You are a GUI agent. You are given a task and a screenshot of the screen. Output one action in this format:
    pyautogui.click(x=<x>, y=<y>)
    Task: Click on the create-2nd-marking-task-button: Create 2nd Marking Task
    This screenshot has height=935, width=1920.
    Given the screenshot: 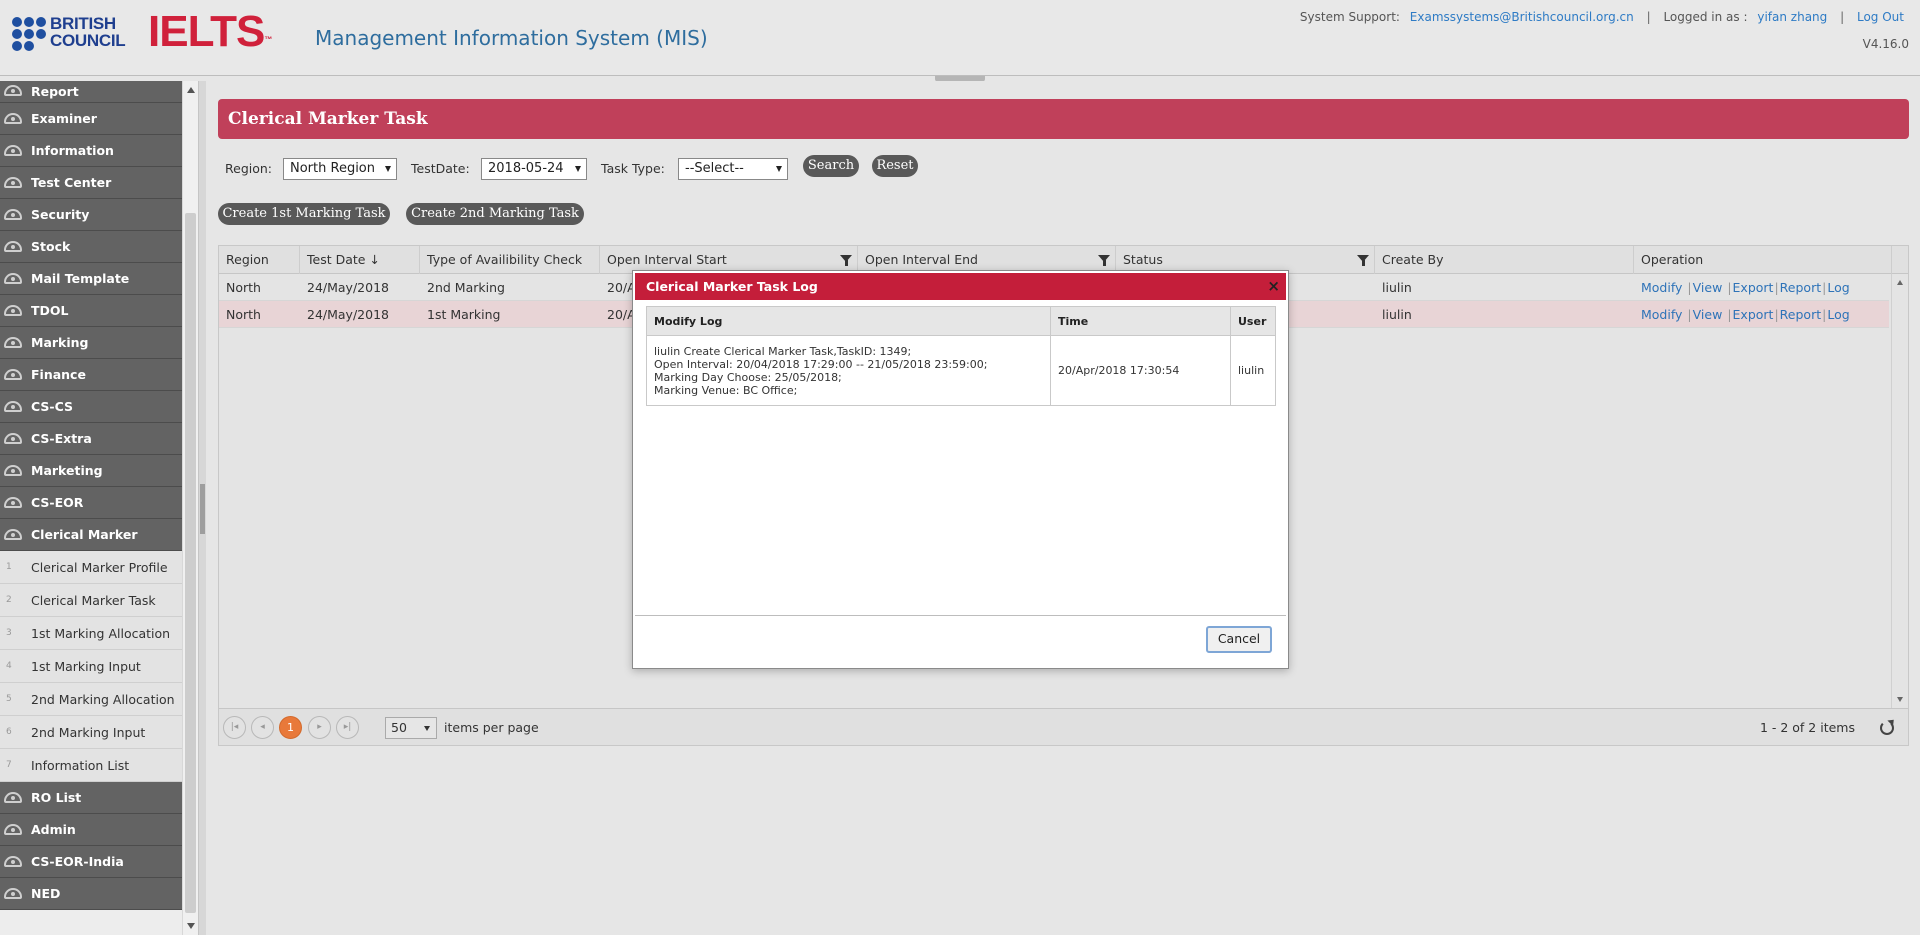 What is the action you would take?
    pyautogui.click(x=495, y=214)
    